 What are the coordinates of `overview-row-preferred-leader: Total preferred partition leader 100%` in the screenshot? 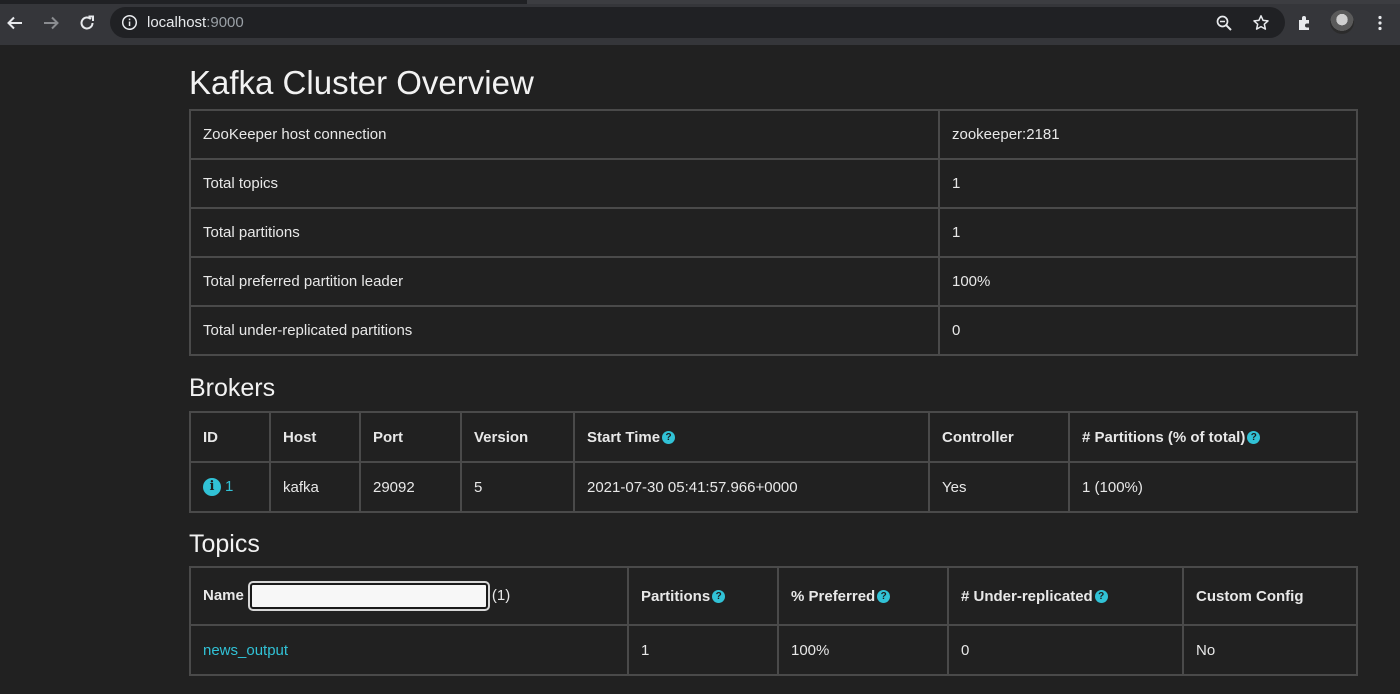 It's located at (773, 281).